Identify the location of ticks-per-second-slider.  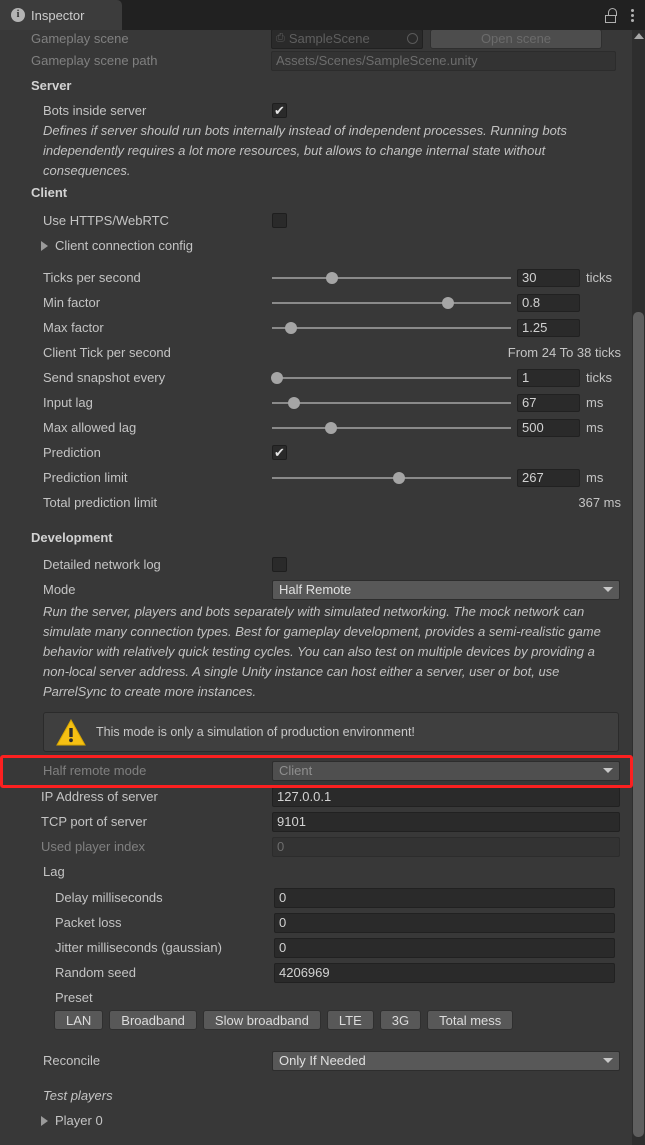
(391, 278).